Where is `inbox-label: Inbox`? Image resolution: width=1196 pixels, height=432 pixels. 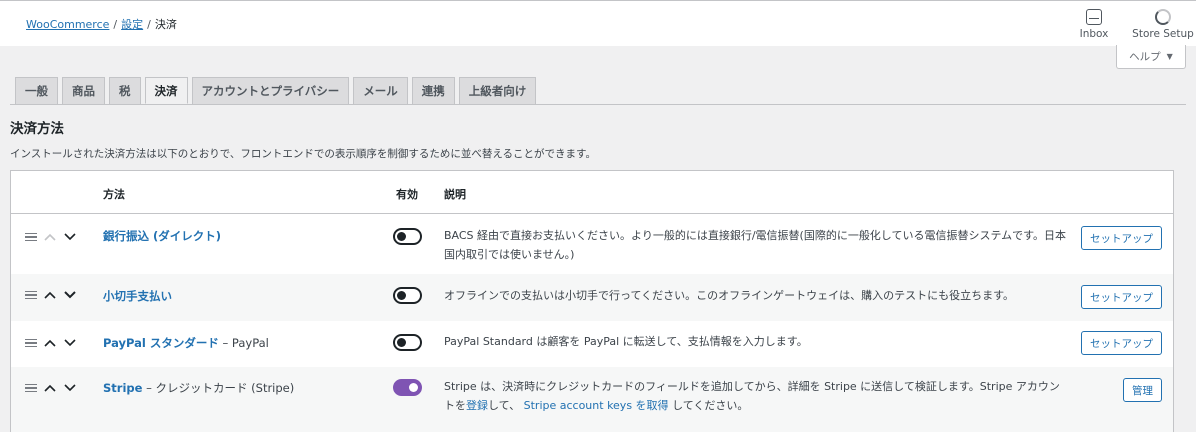
inbox-label: Inbox is located at coordinates (1094, 34).